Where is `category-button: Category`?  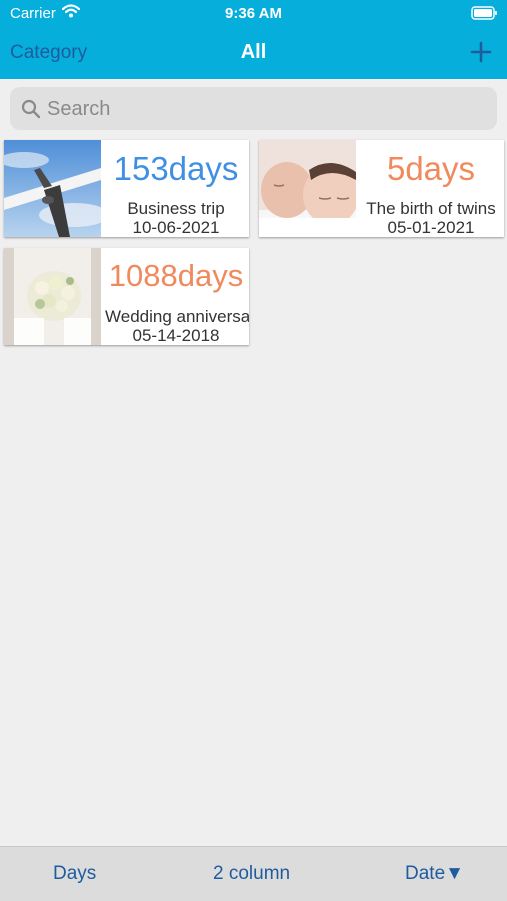
category-button: Category is located at coordinates (48, 53).